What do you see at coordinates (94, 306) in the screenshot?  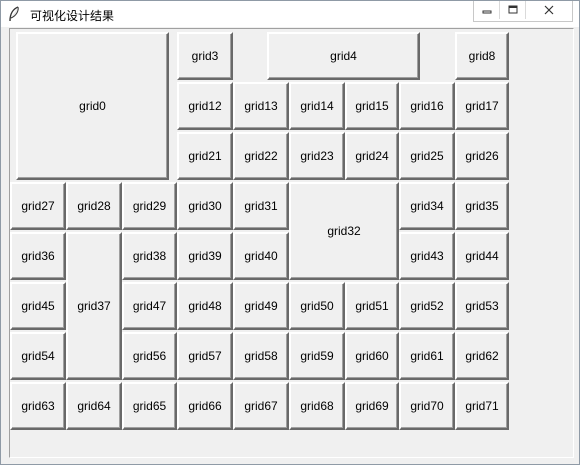 I see `grid-button-grid37: grid37` at bounding box center [94, 306].